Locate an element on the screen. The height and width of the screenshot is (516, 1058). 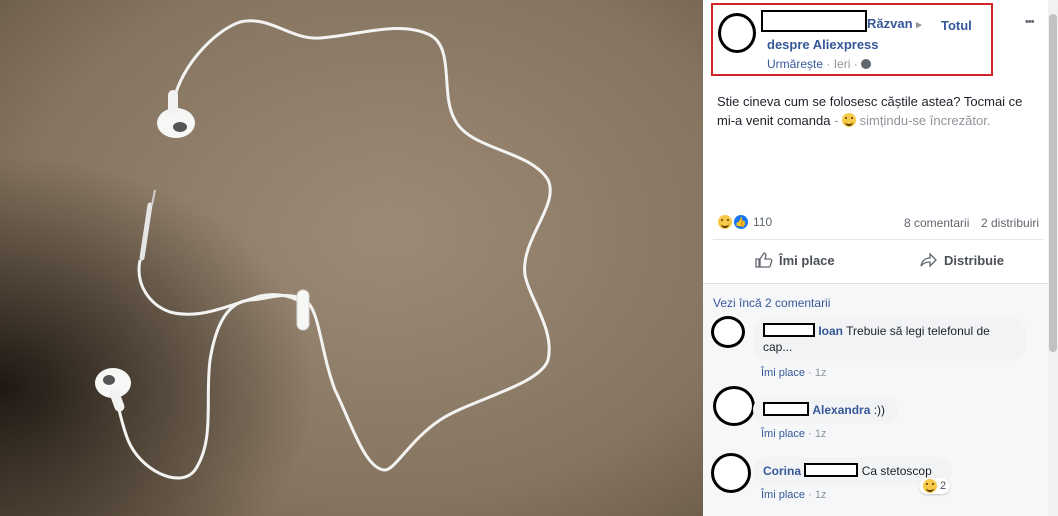
view-more-comments-link: Vezi încă 2 comentarii is located at coordinates (771, 303).